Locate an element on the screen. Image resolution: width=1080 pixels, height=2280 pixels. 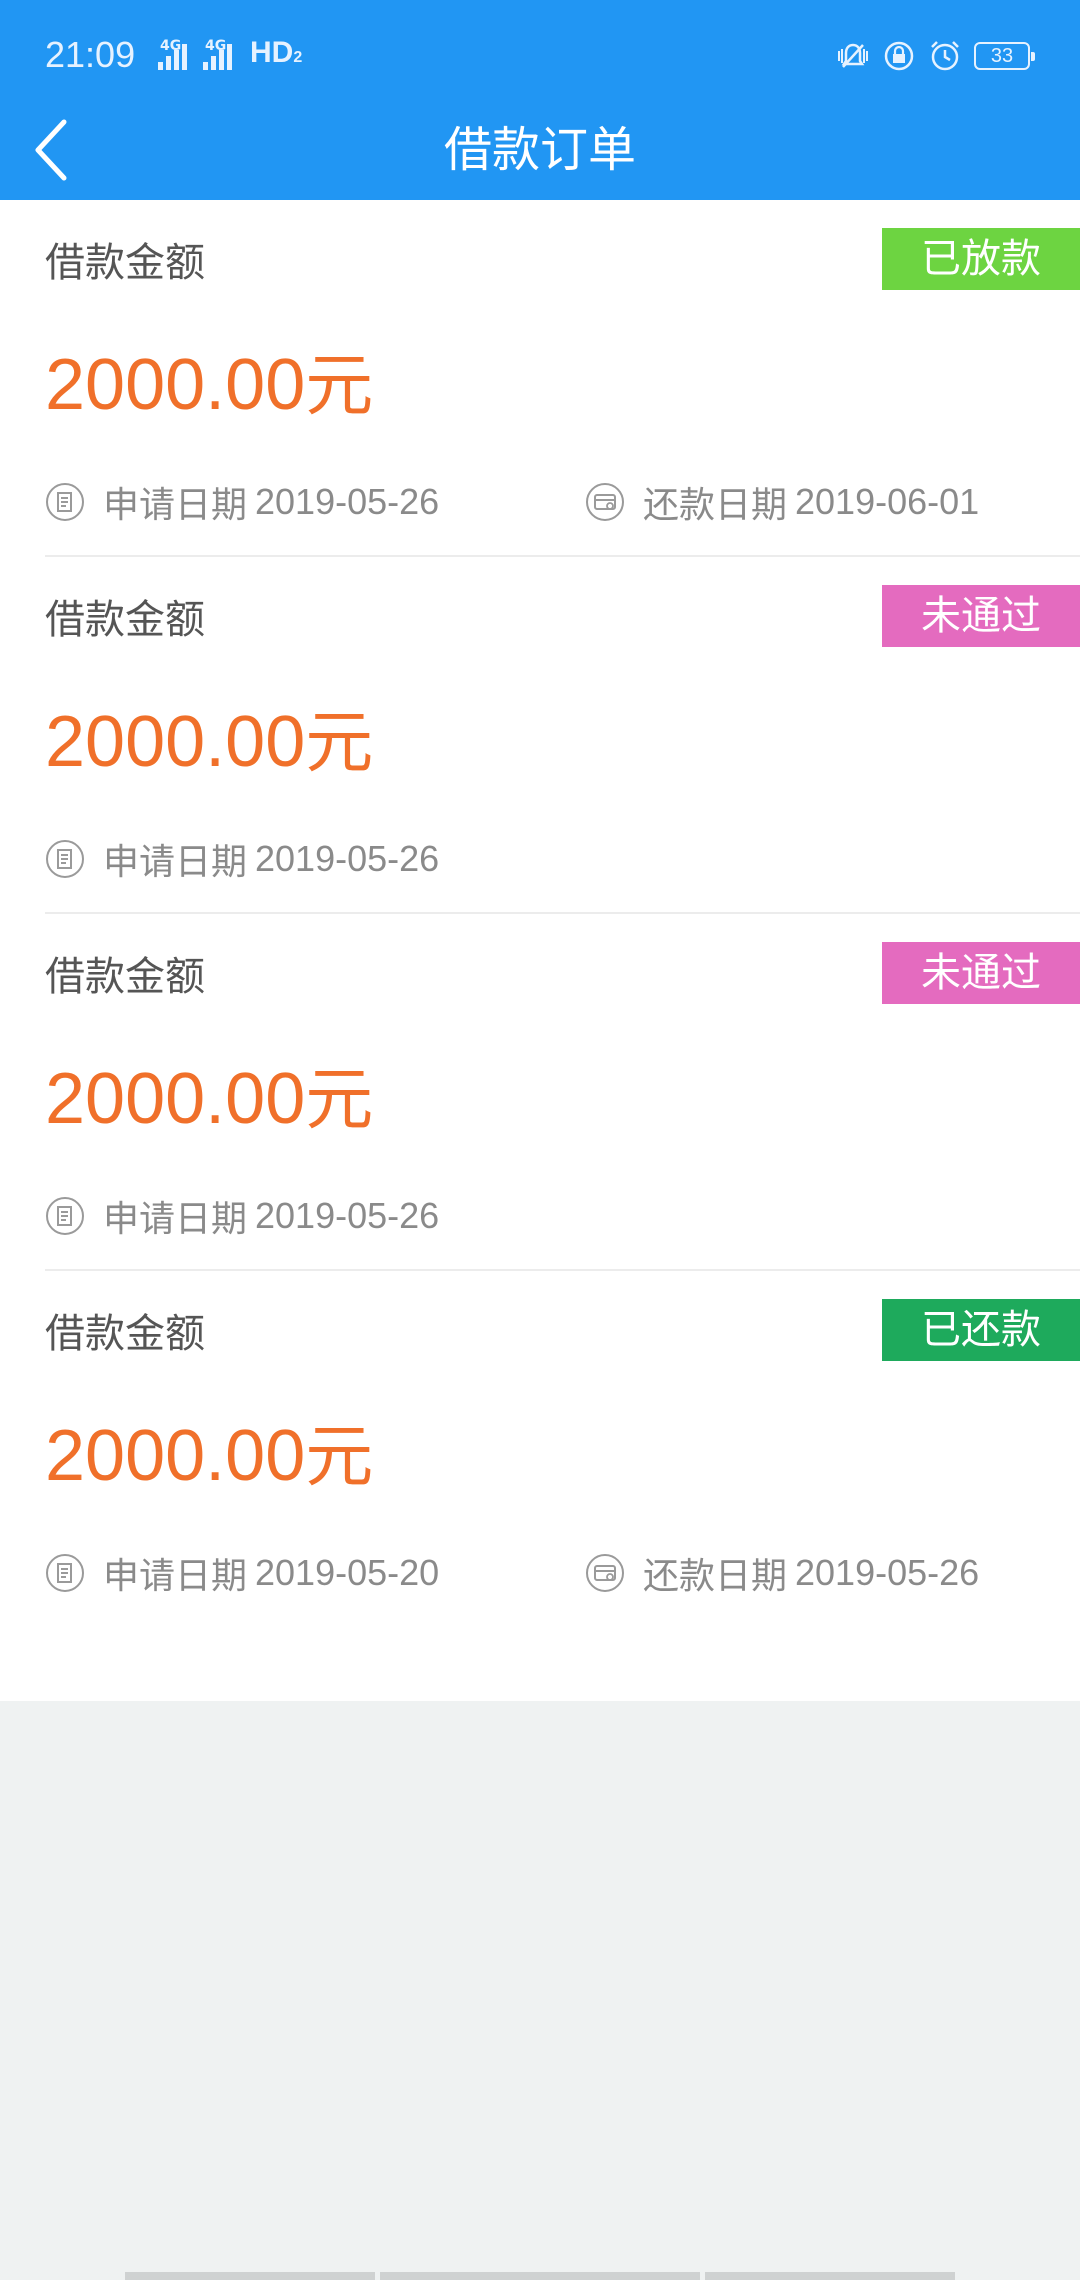
battery-icon: 33 is located at coordinates (1004, 56).